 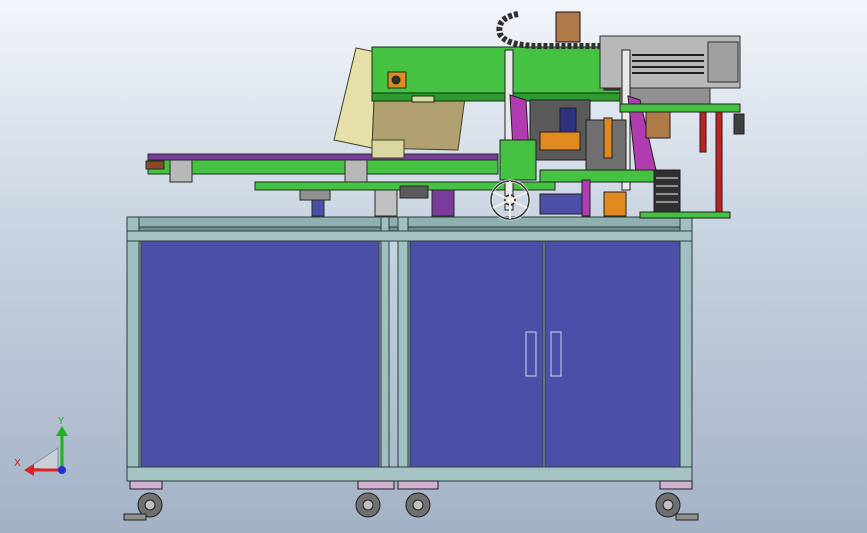 What do you see at coordinates (670, 72) in the screenshot?
I see `control-box` at bounding box center [670, 72].